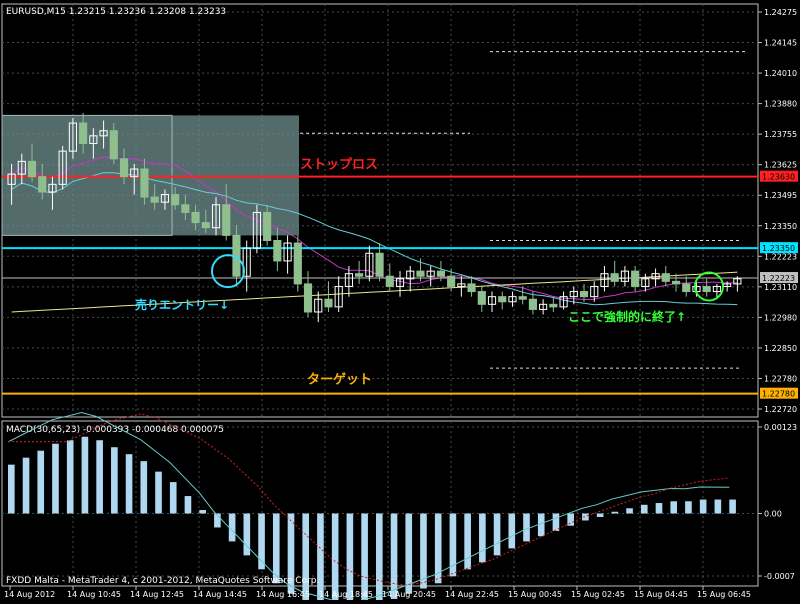 The height and width of the screenshot is (604, 800). I want to click on entry-label: 売りエントリー↓, so click(182, 304).